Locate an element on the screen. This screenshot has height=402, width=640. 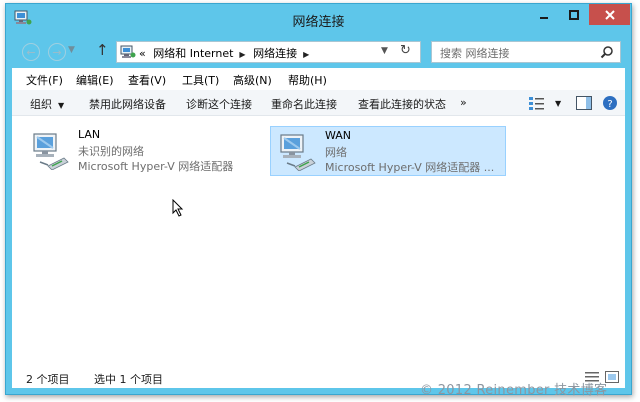
connection-item-lan: LAN 未识别的网络 Microsoft Hyper-V 网络适配器 is located at coordinates (138, 151).